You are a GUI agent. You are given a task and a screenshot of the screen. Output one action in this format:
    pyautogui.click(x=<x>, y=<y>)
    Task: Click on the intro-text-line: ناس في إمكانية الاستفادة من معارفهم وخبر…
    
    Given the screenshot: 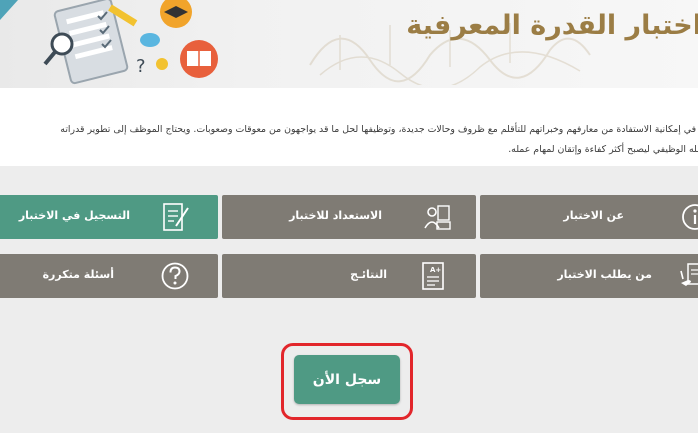 What is the action you would take?
    pyautogui.click(x=379, y=129)
    